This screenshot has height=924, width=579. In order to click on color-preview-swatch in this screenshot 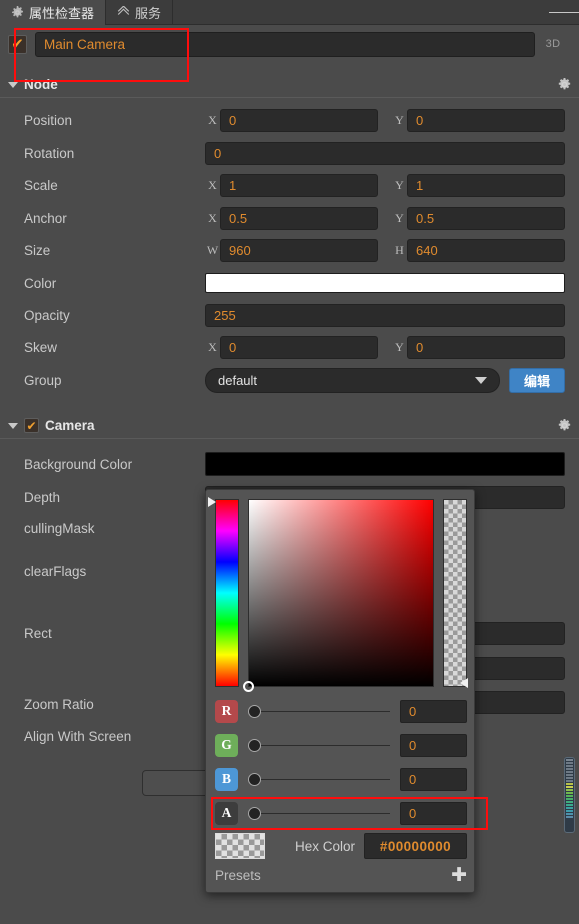, I will do `click(240, 846)`.